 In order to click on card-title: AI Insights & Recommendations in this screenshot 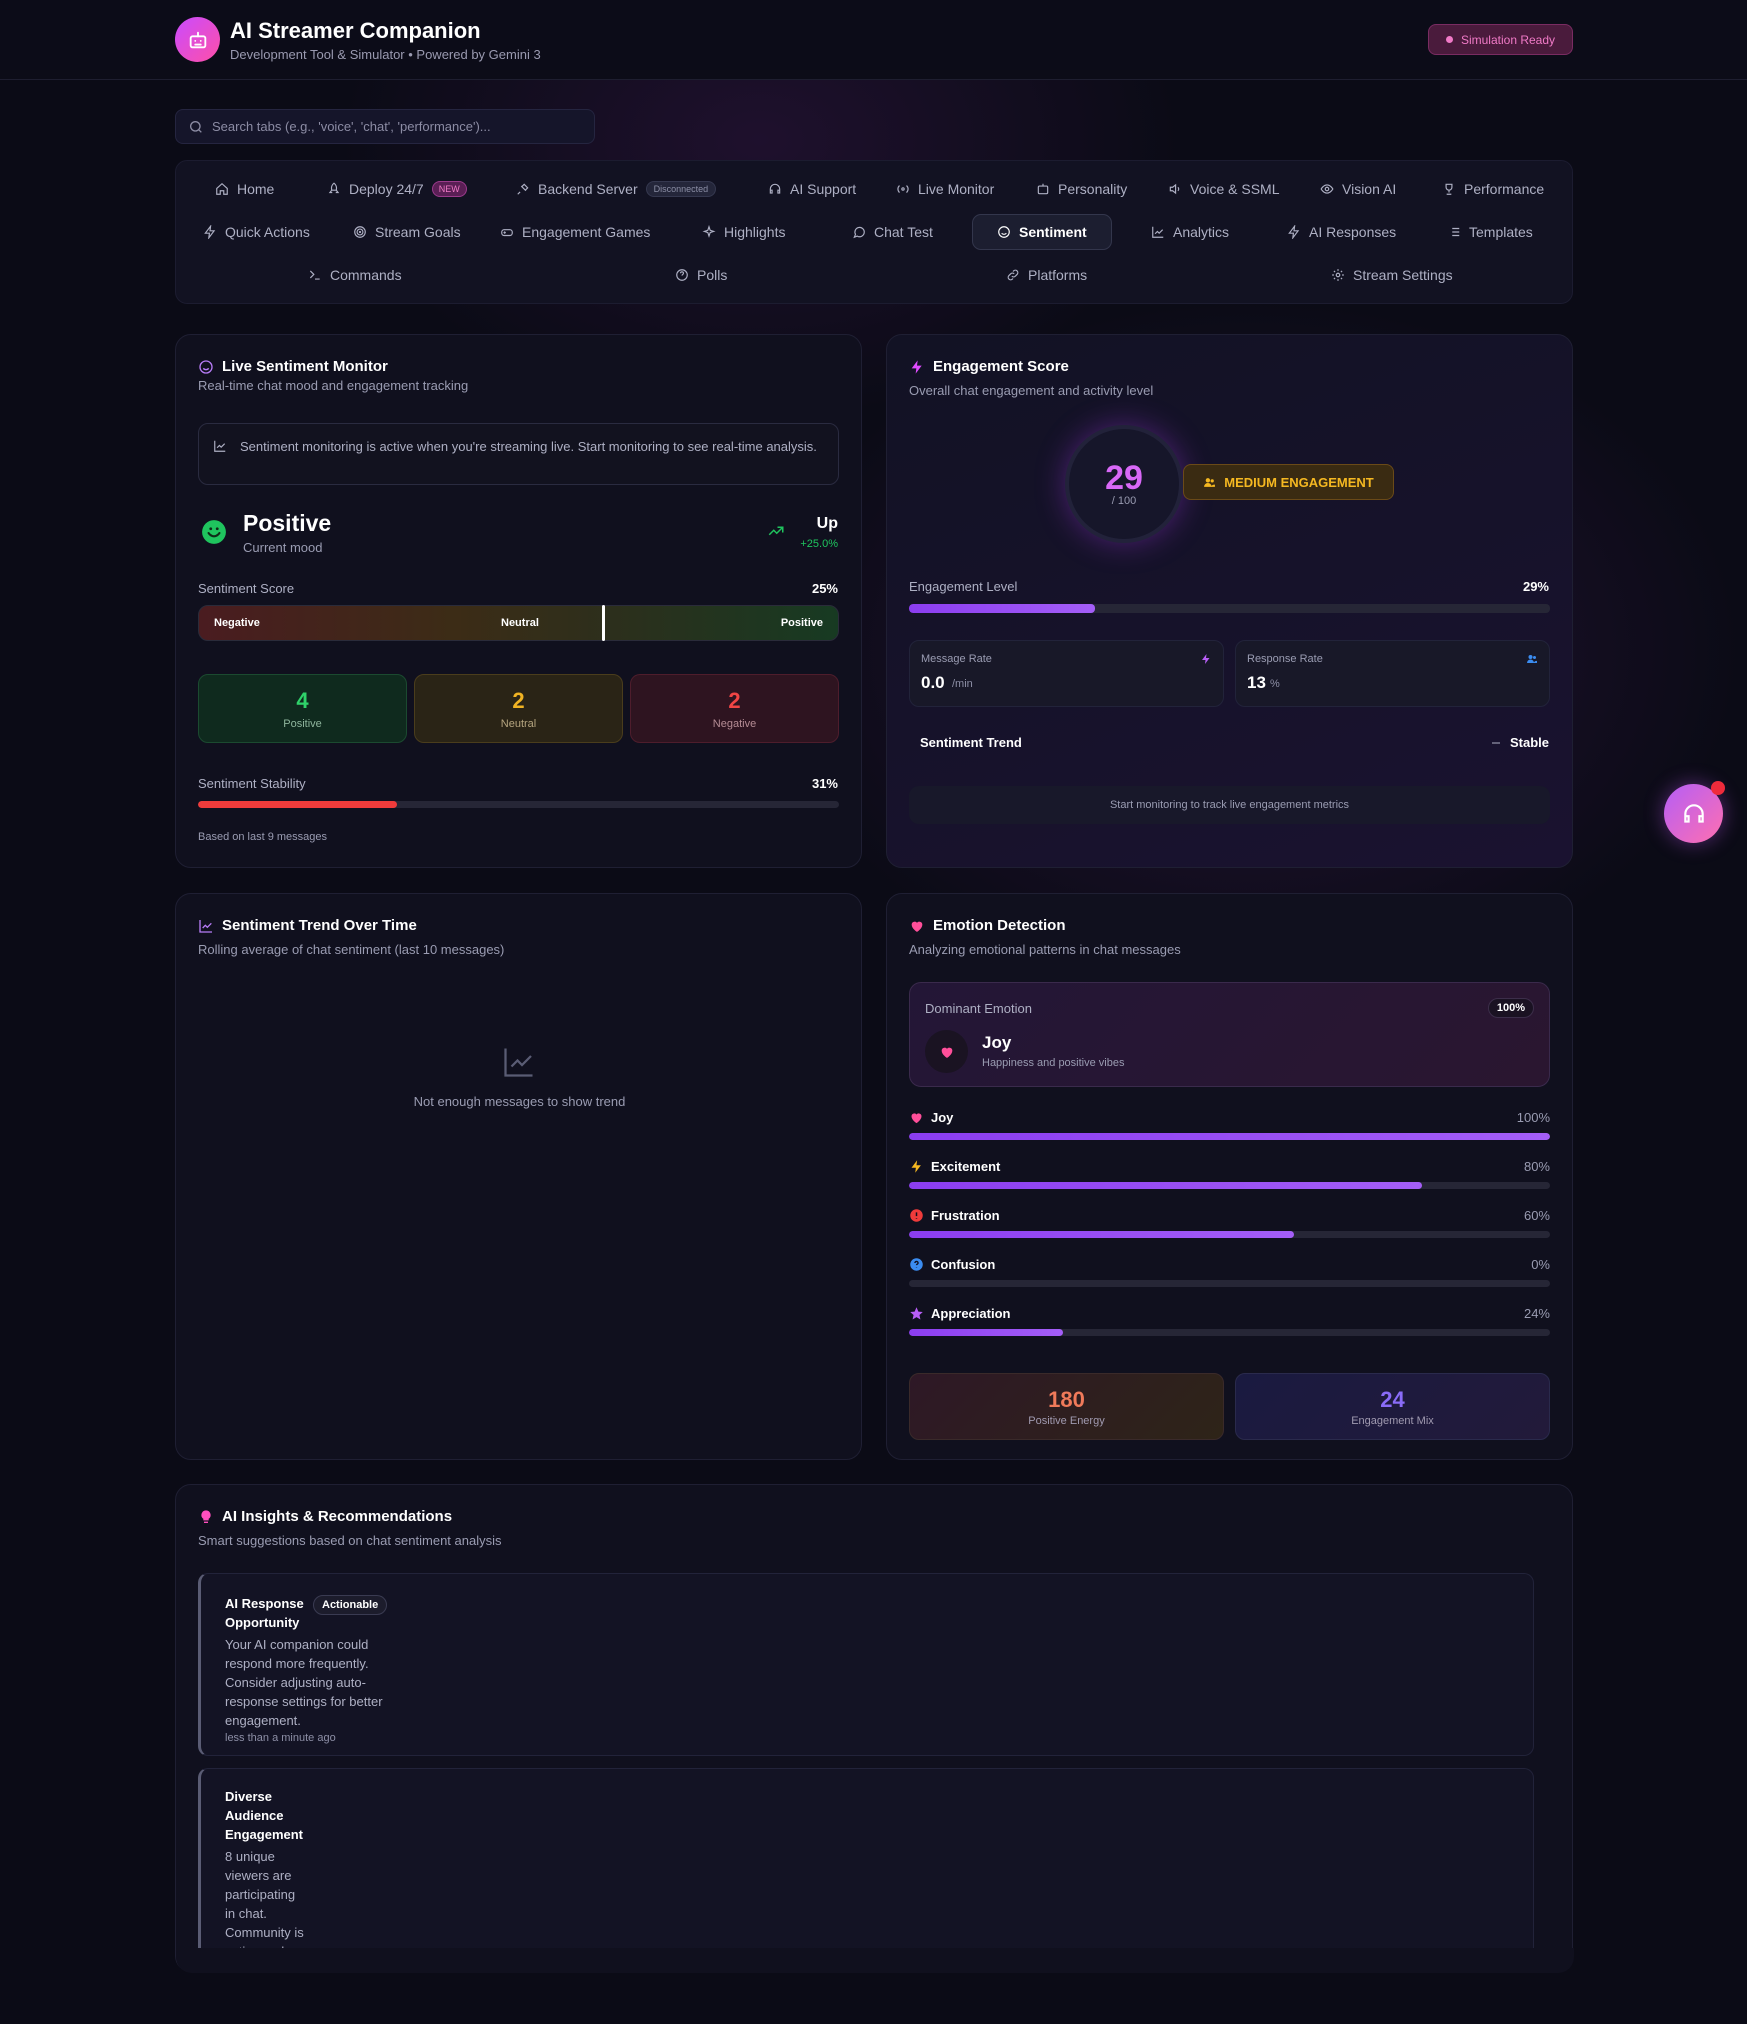, I will do `click(325, 1516)`.